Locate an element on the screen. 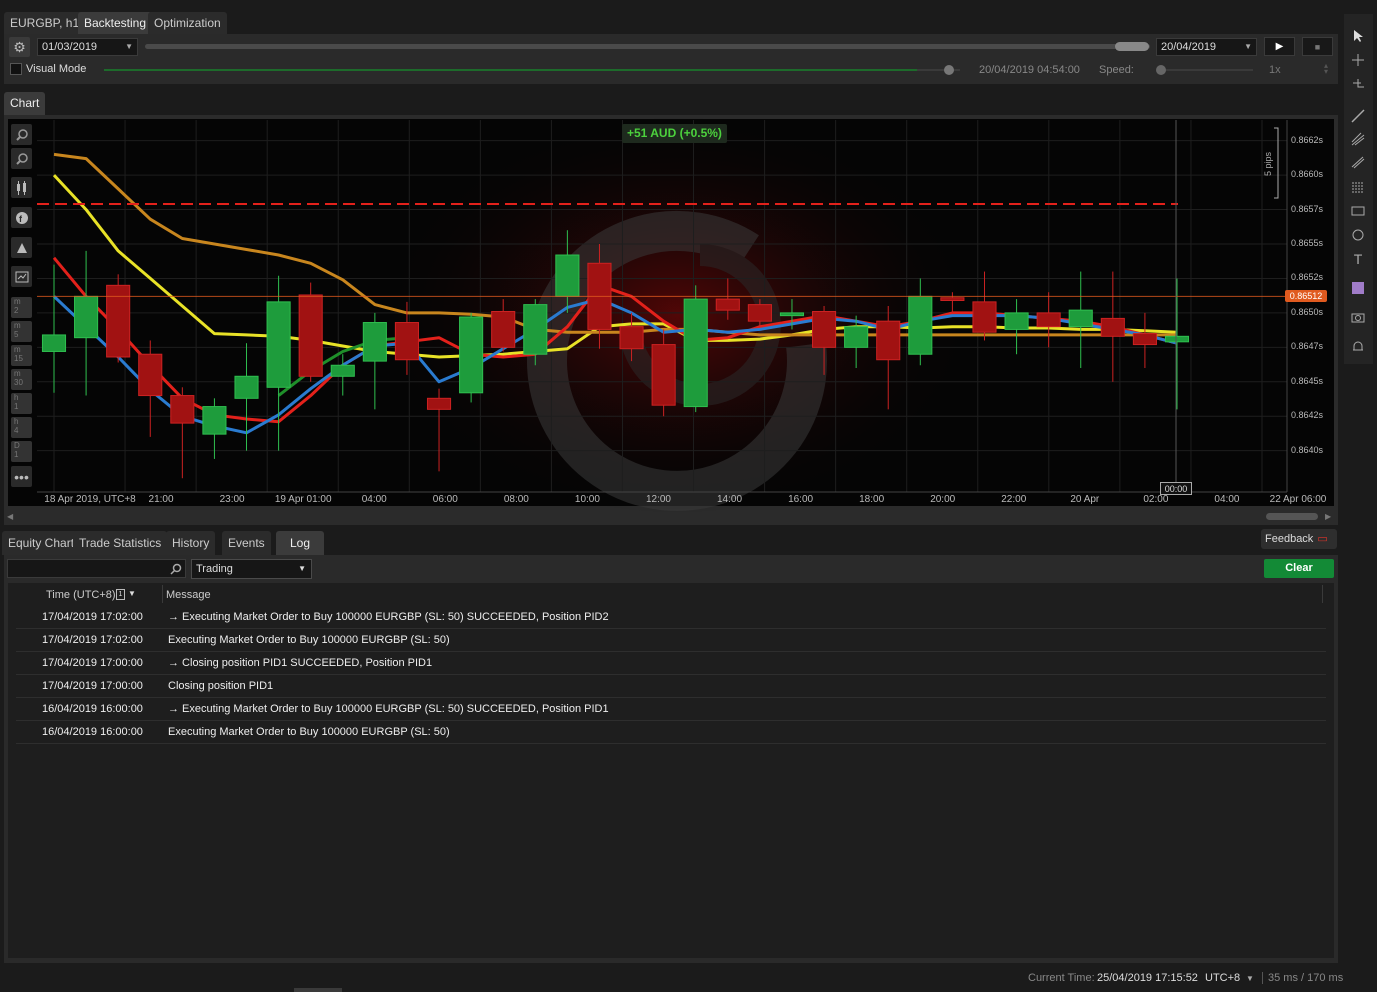 The height and width of the screenshot is (992, 1377). ellipse-icon is located at coordinates (1358, 235).